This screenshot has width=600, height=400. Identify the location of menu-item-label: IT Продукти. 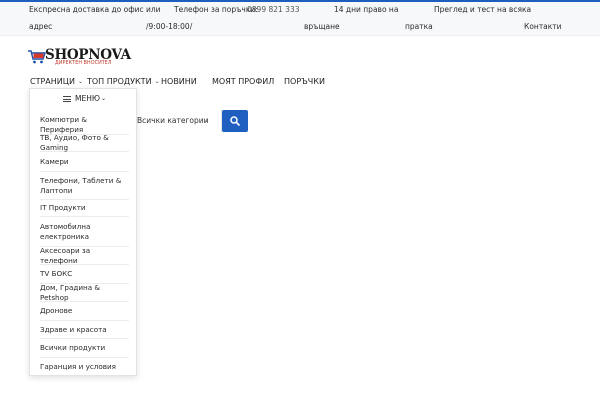
(63, 207).